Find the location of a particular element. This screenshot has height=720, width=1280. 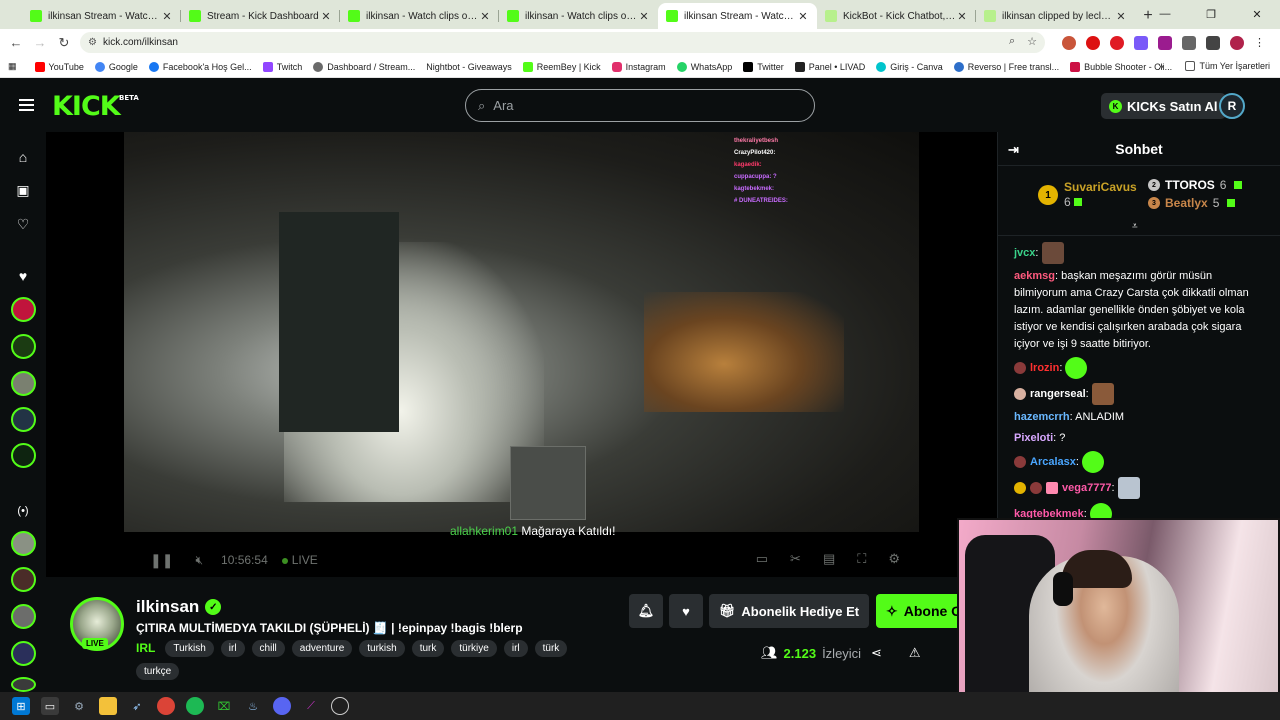

search-input: ⌕ Ara is located at coordinates (640, 105).